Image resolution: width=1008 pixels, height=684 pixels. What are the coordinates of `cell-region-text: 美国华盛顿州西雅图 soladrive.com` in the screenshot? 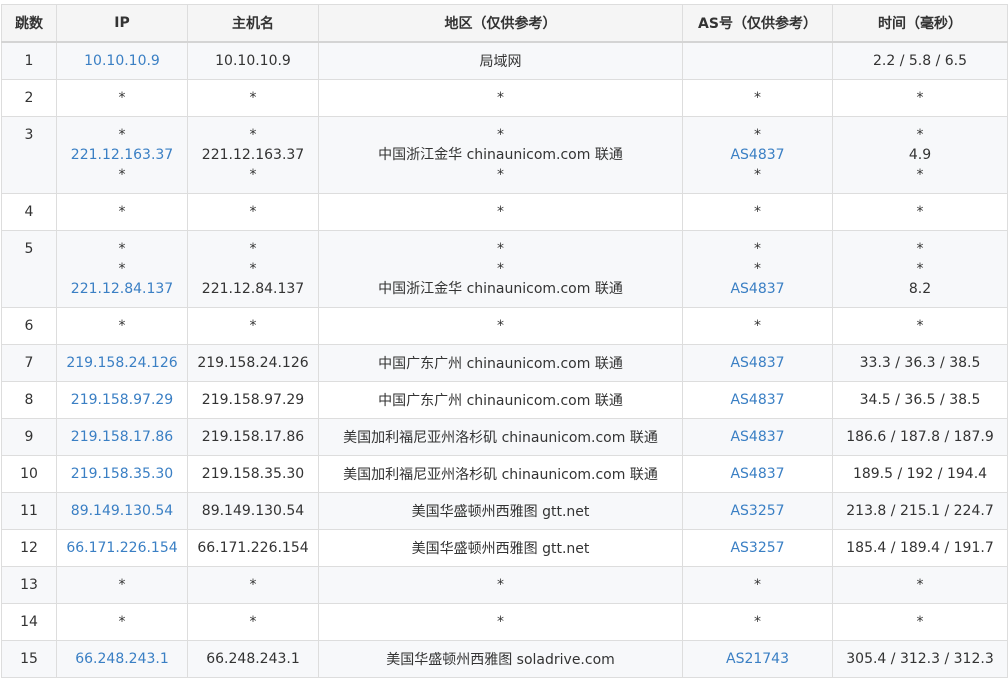 It's located at (500, 659).